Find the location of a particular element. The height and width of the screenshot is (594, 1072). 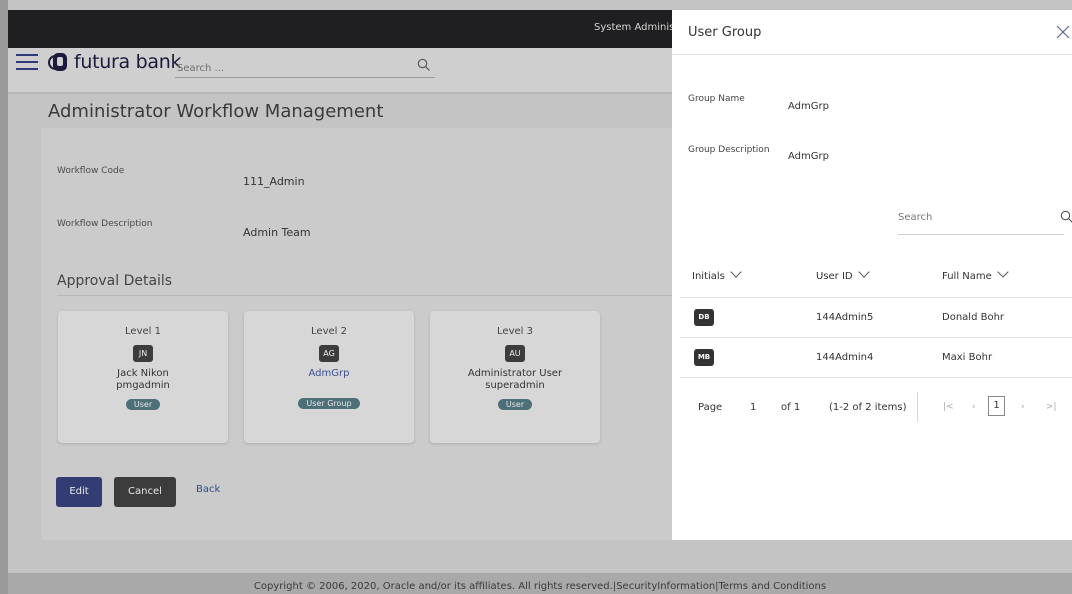

column-header-label: Full Name is located at coordinates (967, 276).